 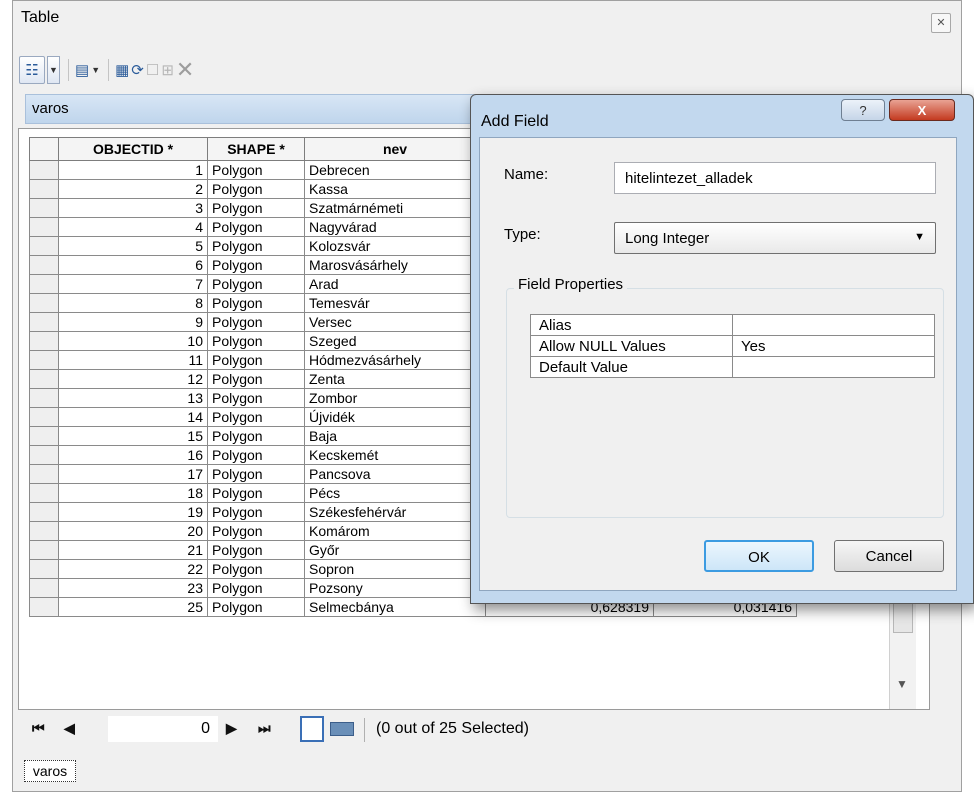 What do you see at coordinates (133, 550) in the screenshot?
I see `cell-objectid: 21` at bounding box center [133, 550].